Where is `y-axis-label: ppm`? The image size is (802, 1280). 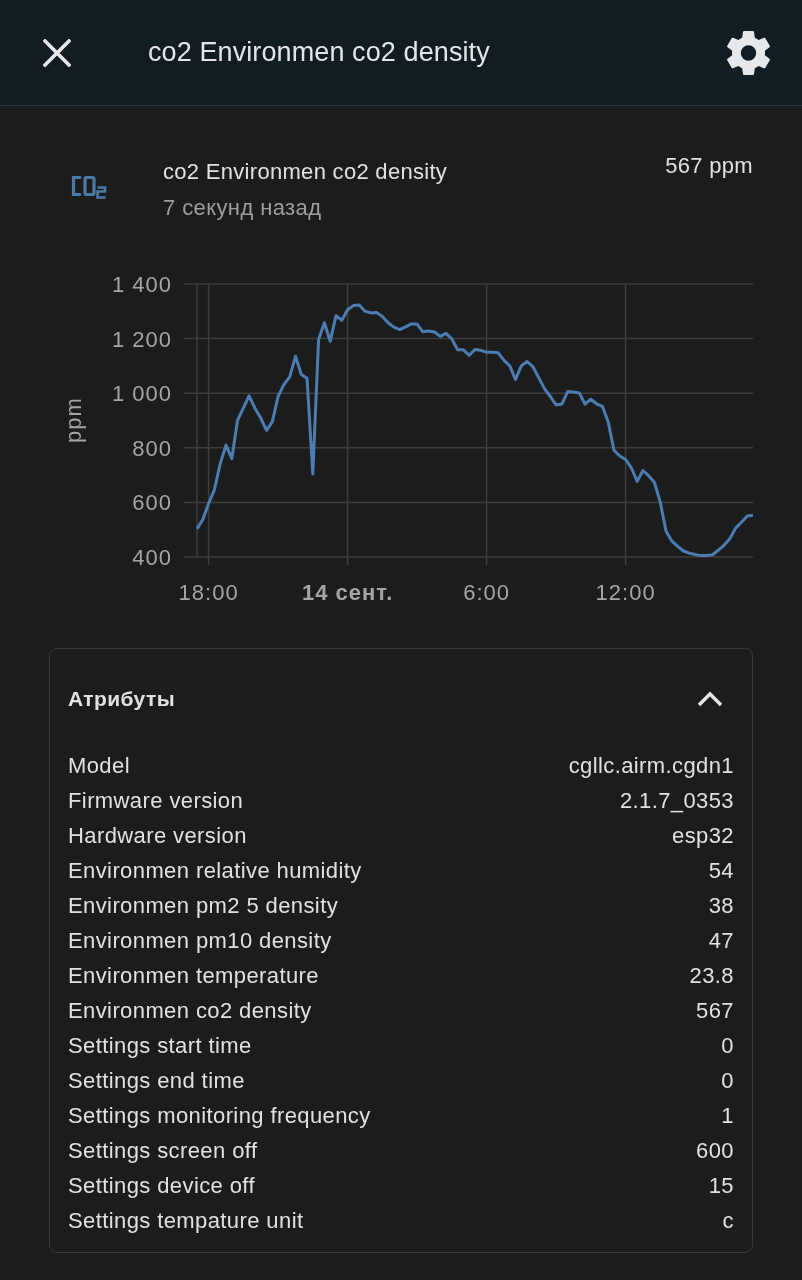
y-axis-label: ppm is located at coordinates (73, 420).